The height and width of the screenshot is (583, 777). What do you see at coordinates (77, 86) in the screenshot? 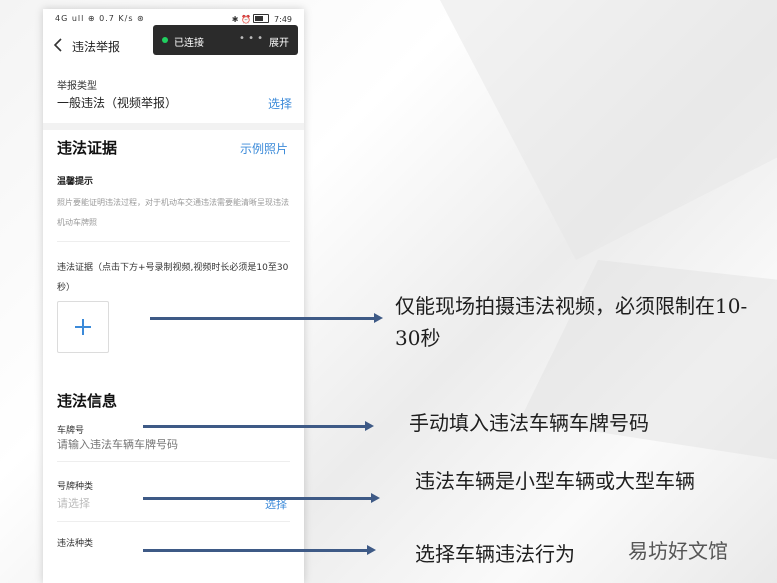
I see `report-type-label: 举报类型` at bounding box center [77, 86].